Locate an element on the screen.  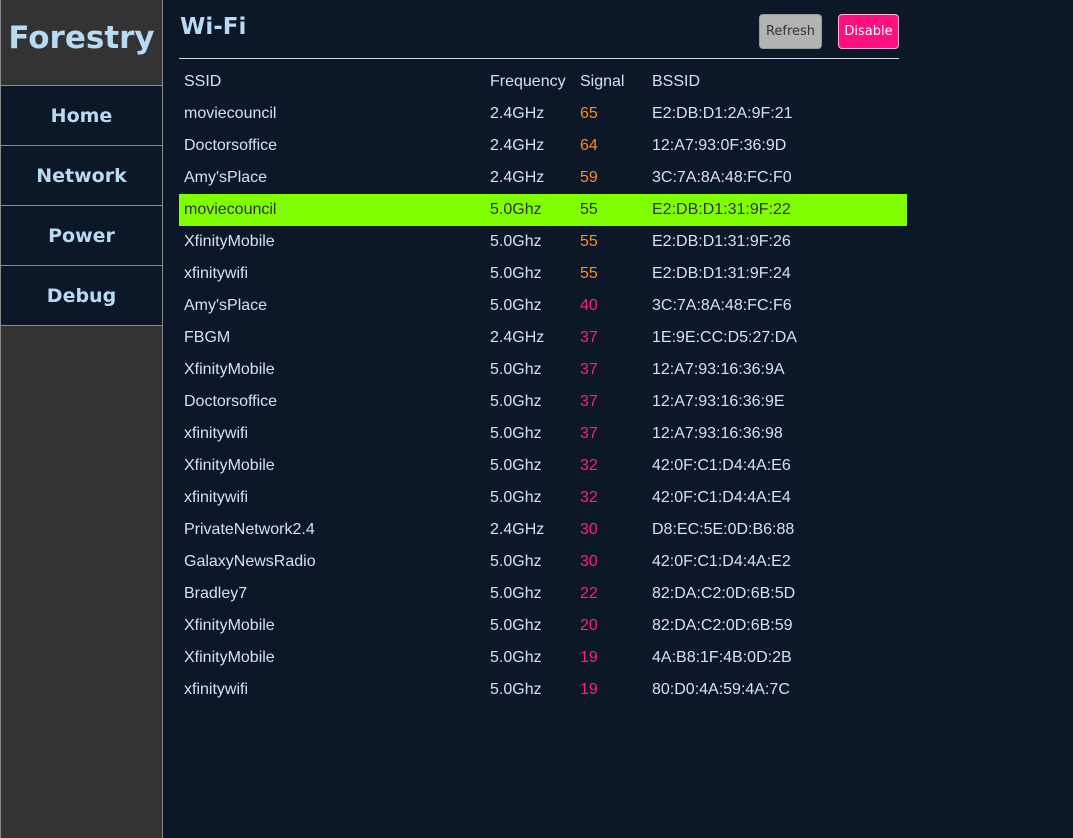
cell-signal: 22 is located at coordinates (589, 593).